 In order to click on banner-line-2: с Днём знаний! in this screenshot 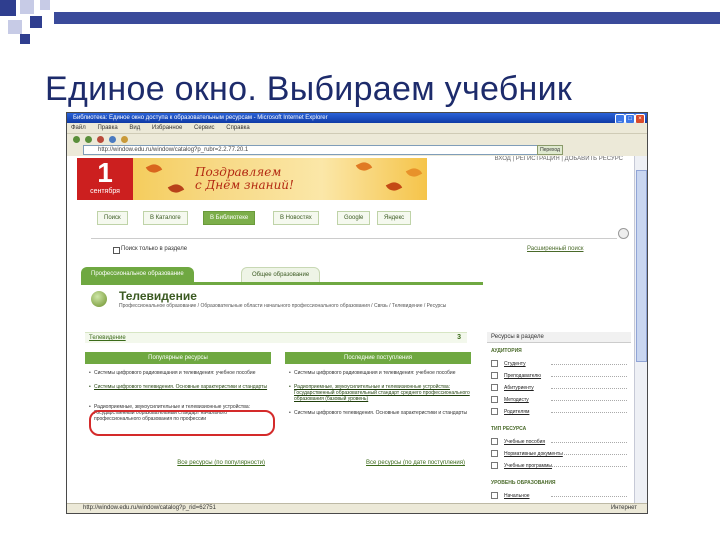, I will do `click(244, 185)`.